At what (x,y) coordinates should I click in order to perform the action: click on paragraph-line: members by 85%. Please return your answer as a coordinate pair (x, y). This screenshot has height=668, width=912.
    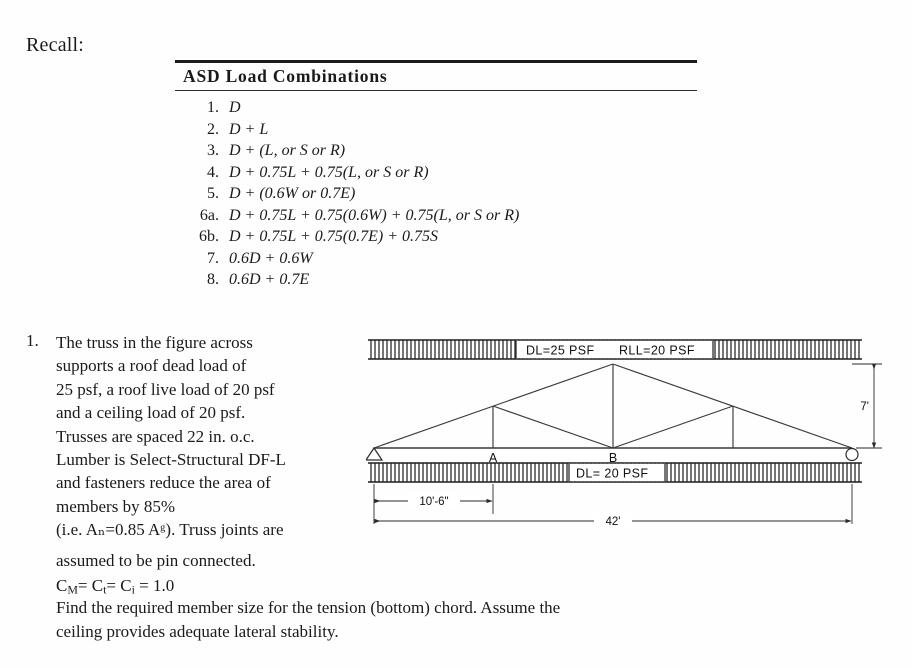
    Looking at the image, I should click on (115, 506).